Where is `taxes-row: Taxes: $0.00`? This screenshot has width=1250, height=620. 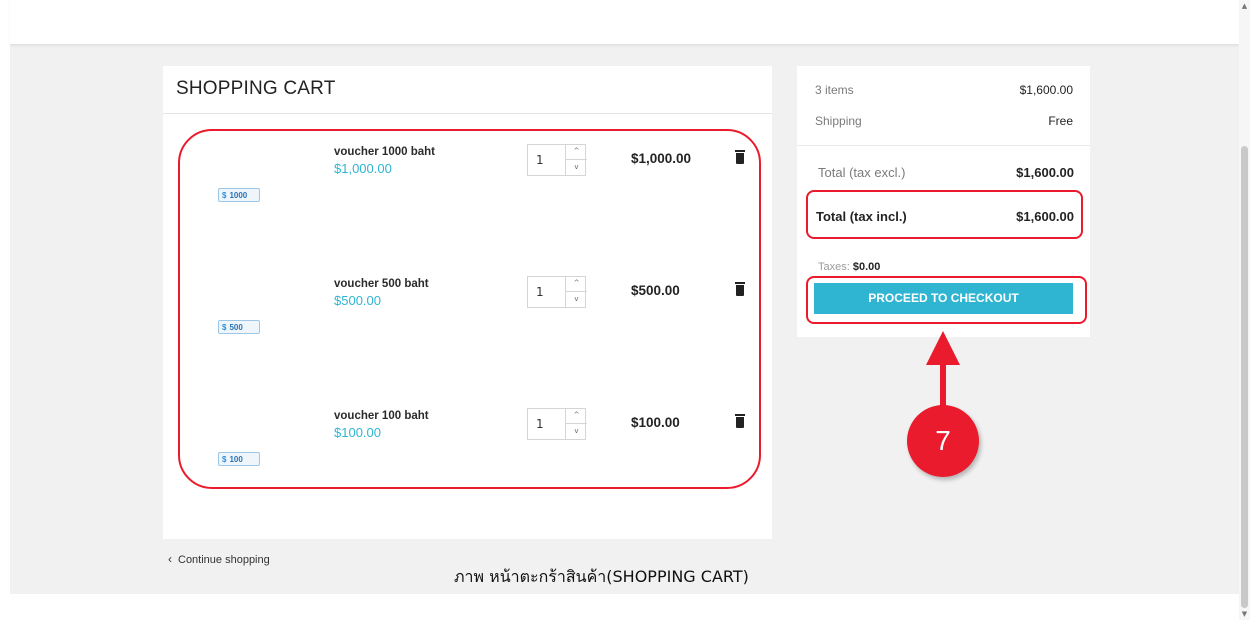 taxes-row: Taxes: $0.00 is located at coordinates (849, 267).